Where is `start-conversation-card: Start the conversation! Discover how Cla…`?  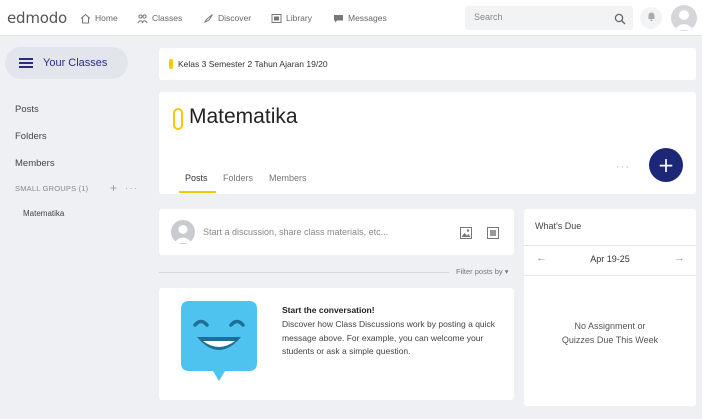 start-conversation-card: Start the conversation! Discover how Cla… is located at coordinates (336, 344).